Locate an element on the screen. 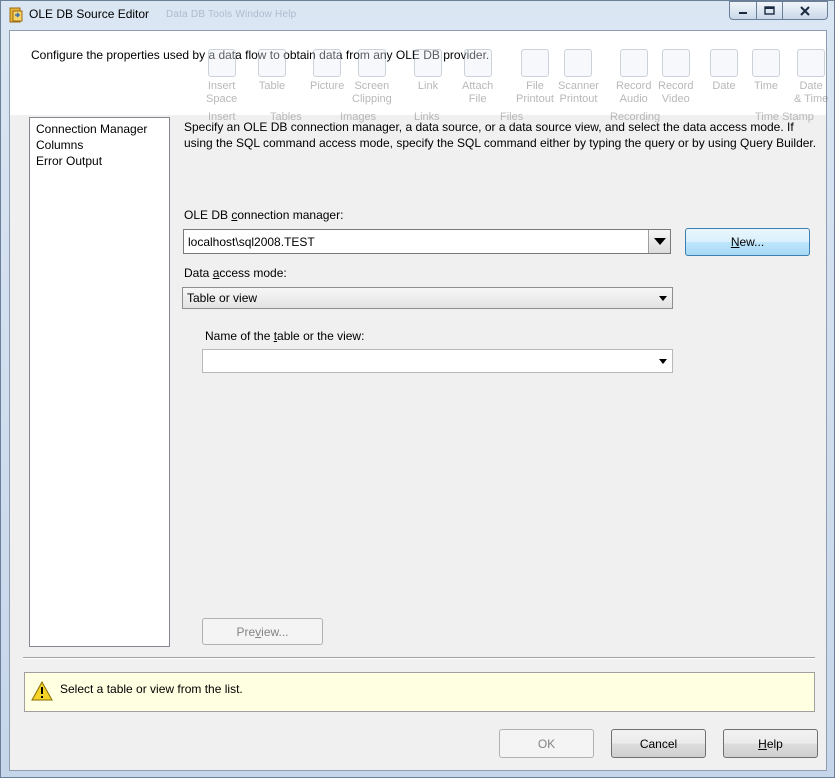  warning-icon is located at coordinates (42, 691).